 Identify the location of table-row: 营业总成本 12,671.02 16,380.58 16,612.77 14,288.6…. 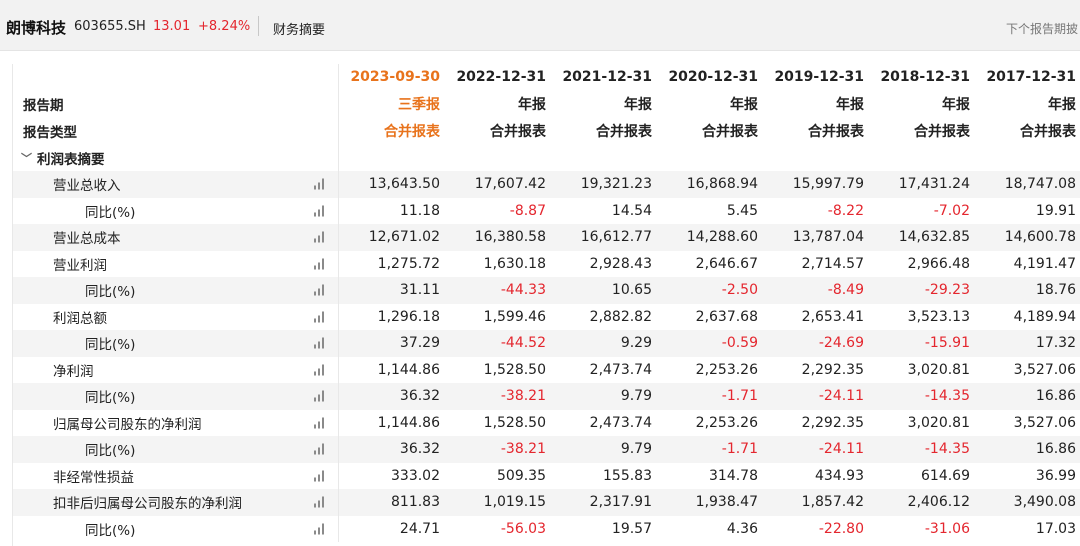
(546, 237).